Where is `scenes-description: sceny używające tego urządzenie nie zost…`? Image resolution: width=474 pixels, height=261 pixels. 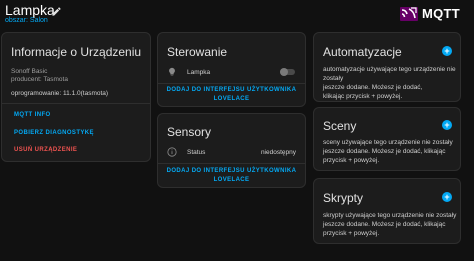 scenes-description: sceny używające tego urządzenie nie zost… is located at coordinates (388, 151).